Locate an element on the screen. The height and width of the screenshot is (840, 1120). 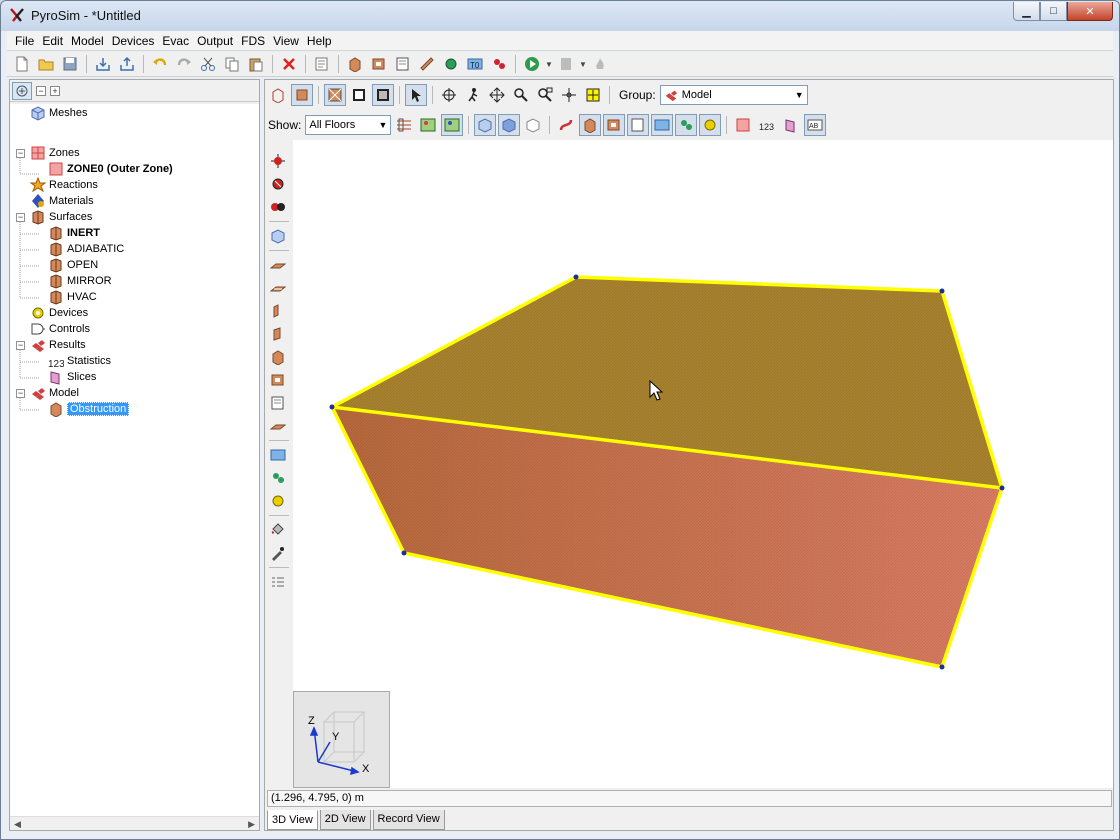
new-button is located at coordinates (22, 64).